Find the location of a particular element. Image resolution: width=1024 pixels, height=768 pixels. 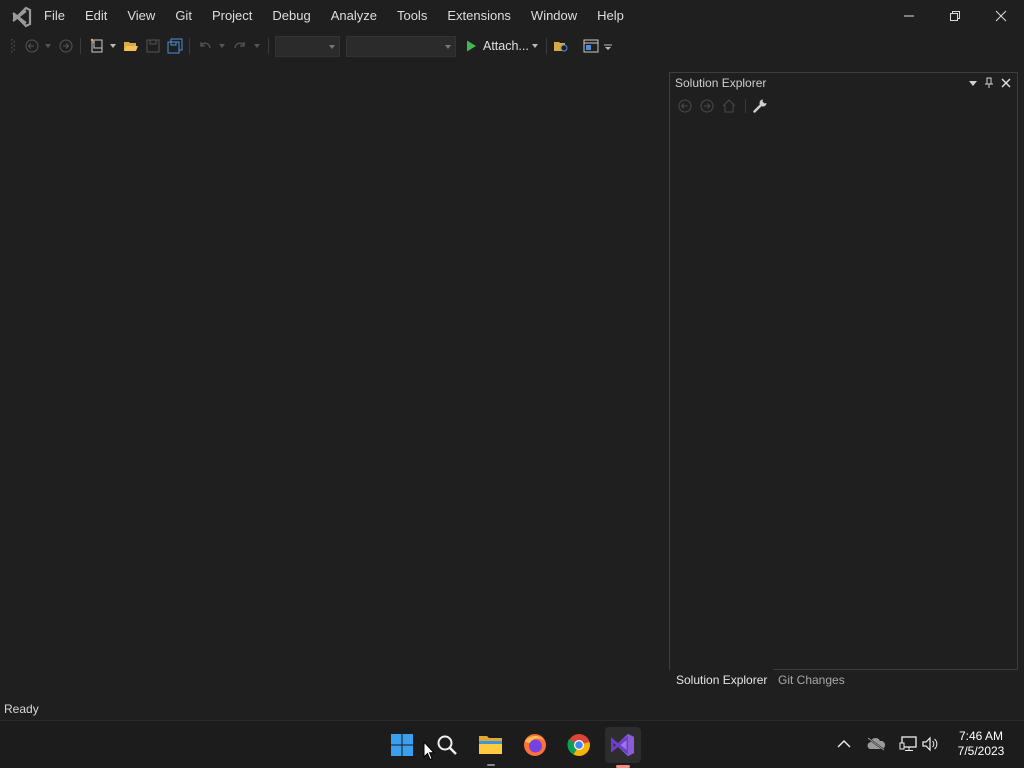

toolbar-options-dropdown is located at coordinates (608, 46).